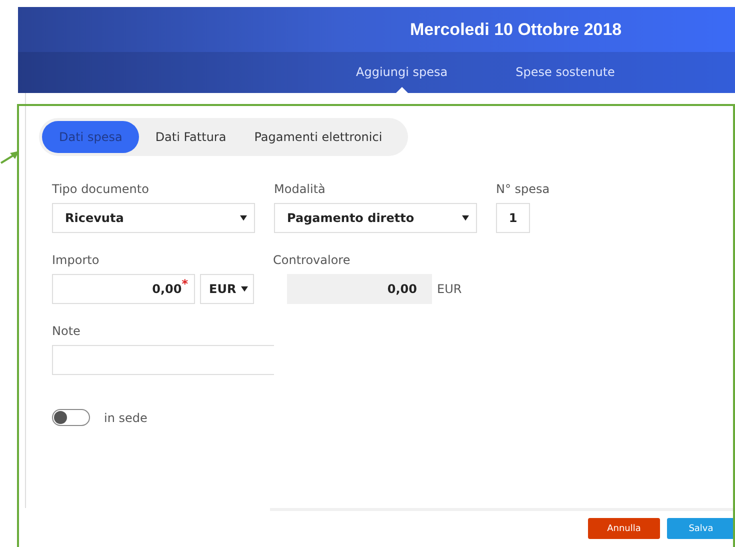 This screenshot has width=735, height=547. I want to click on input-field: 0,00*, so click(123, 289).